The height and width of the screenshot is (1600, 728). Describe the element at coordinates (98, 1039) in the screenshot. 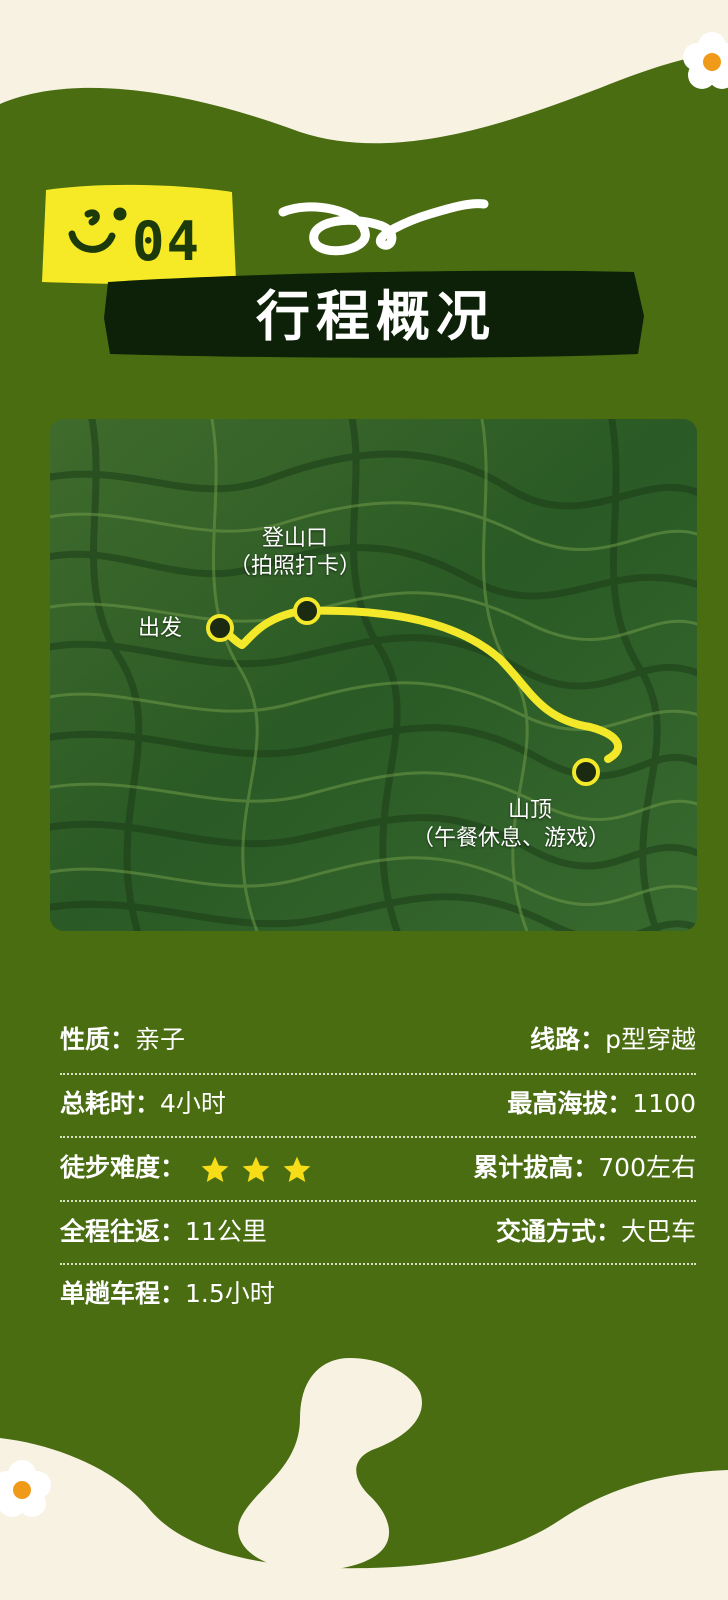

I see `nature-key: 性质：` at that location.